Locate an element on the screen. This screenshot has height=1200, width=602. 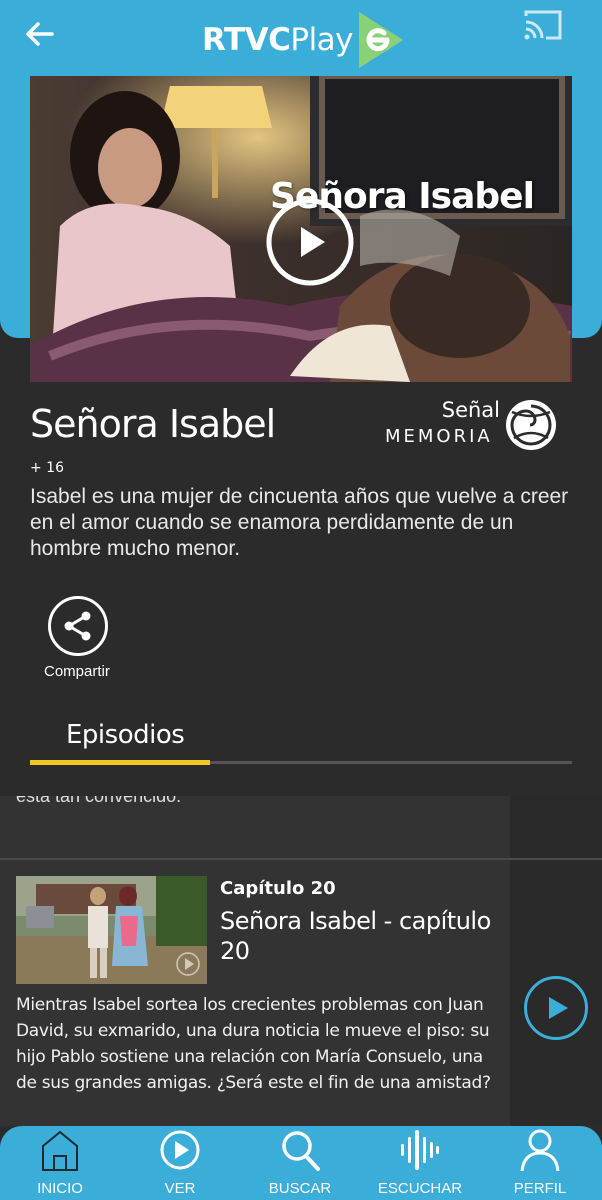
logo-play-mark-icon is located at coordinates (381, 40).